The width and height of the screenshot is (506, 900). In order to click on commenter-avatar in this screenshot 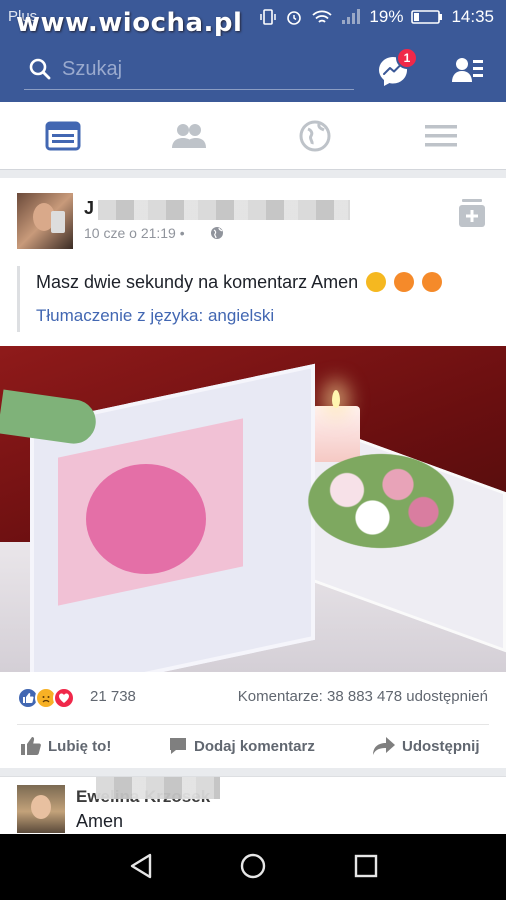, I will do `click(41, 809)`.